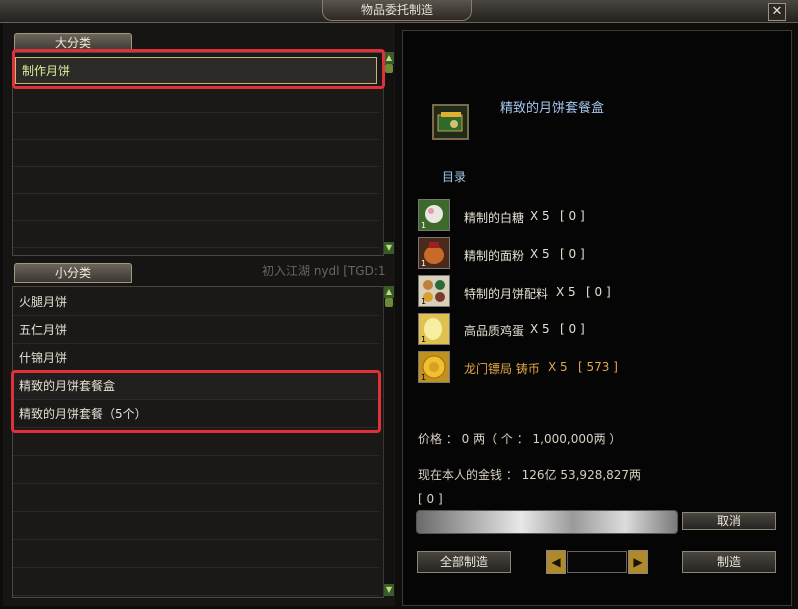 The width and height of the screenshot is (798, 609). Describe the element at coordinates (506, 294) in the screenshot. I see `material-name: 特制的月饼配料` at that location.